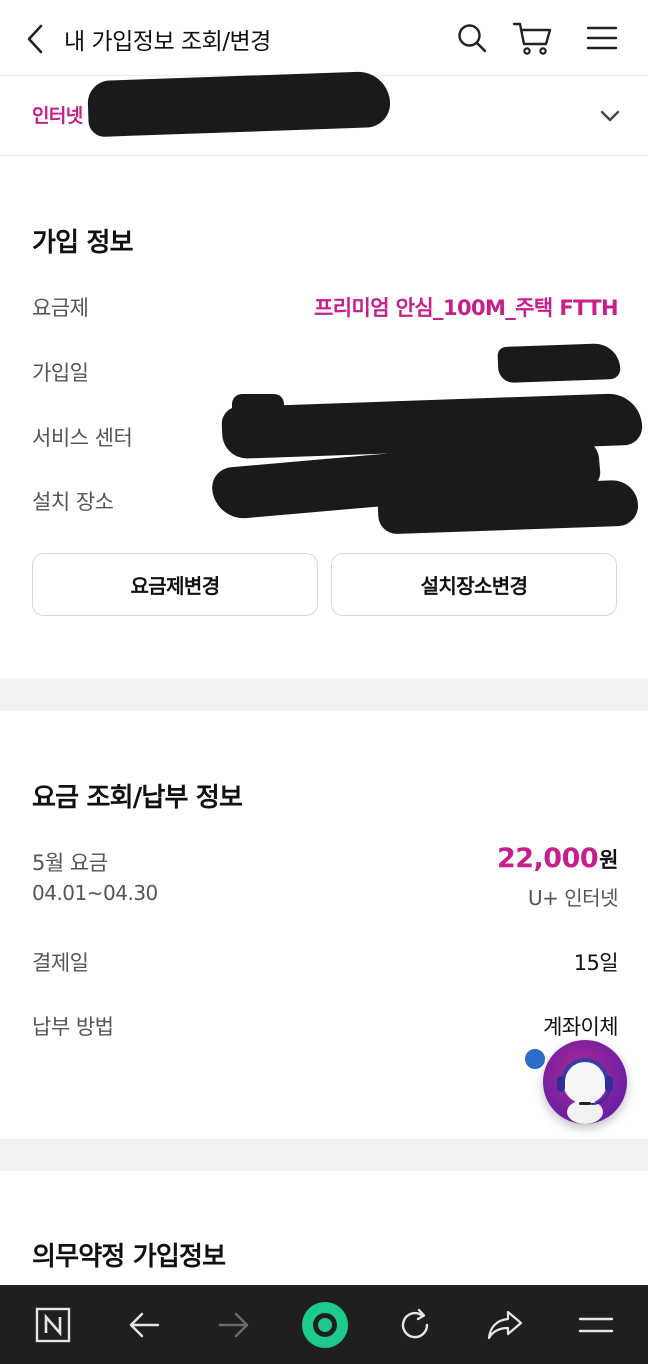  I want to click on refresh-button, so click(415, 1325).